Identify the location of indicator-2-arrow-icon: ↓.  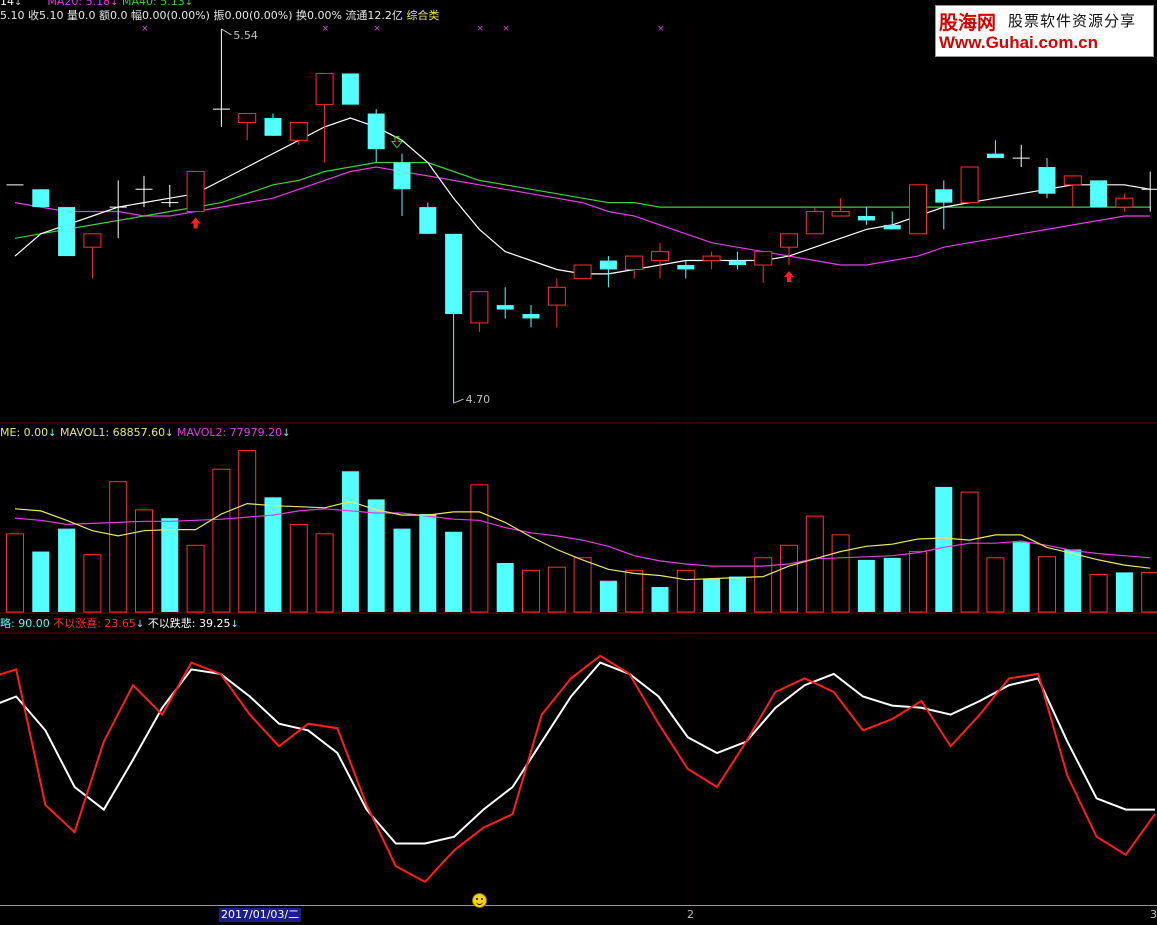
(140, 624).